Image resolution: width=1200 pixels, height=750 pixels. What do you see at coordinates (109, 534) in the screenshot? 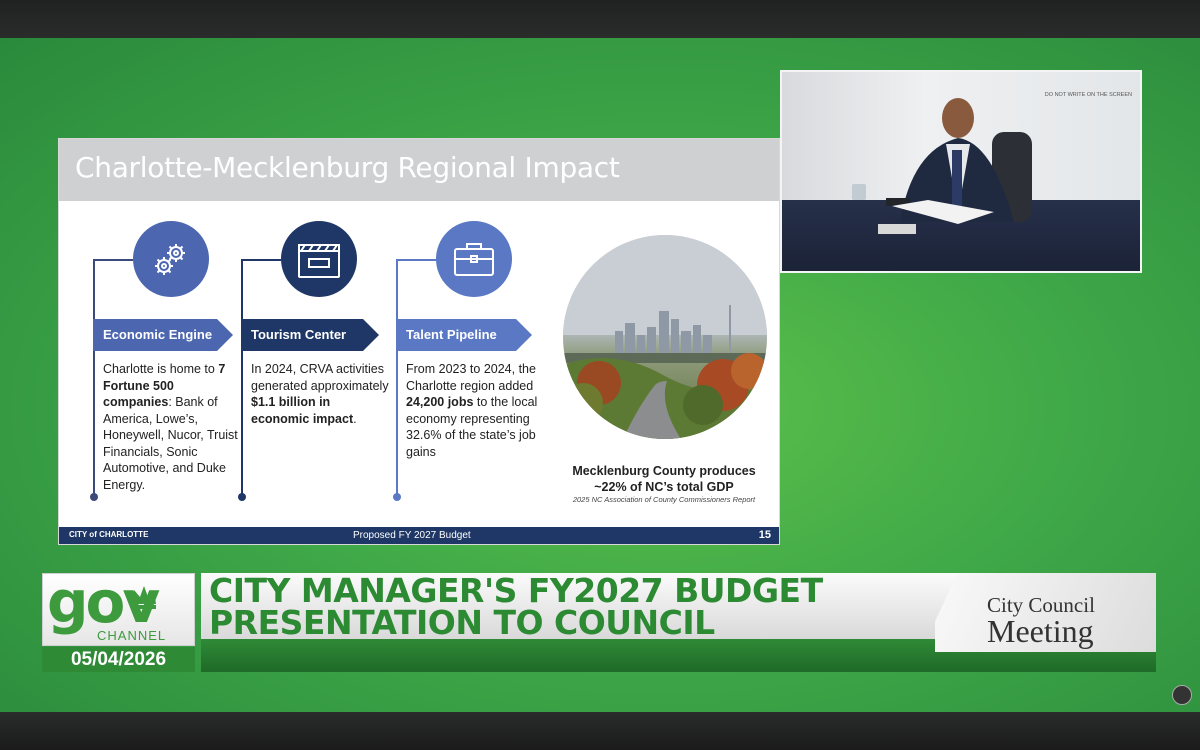
I see `city-logo: CITY of CHARLOTTE` at bounding box center [109, 534].